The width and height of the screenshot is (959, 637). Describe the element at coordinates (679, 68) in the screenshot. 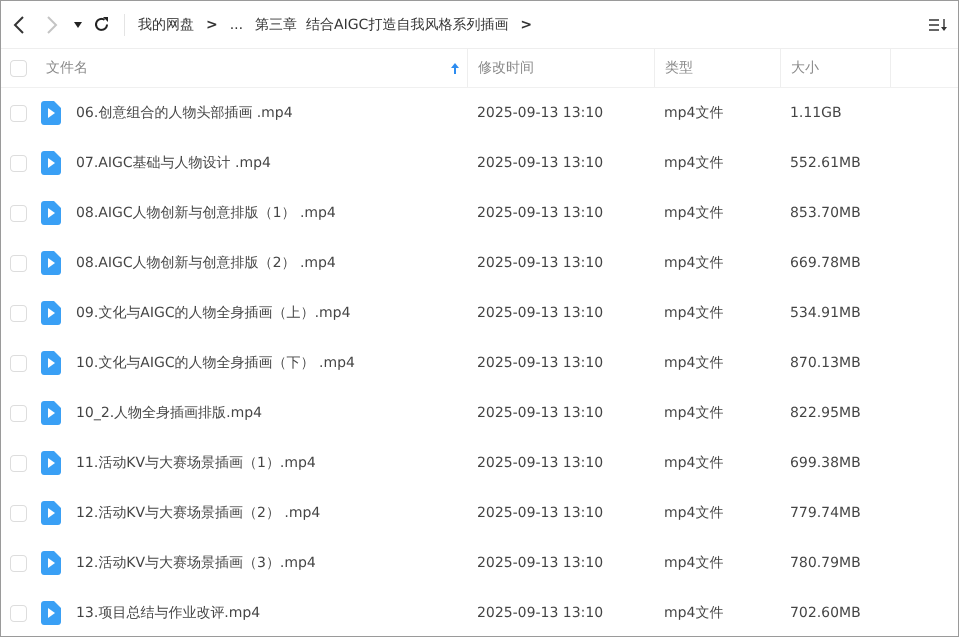

I see `column-header: 类型` at that location.